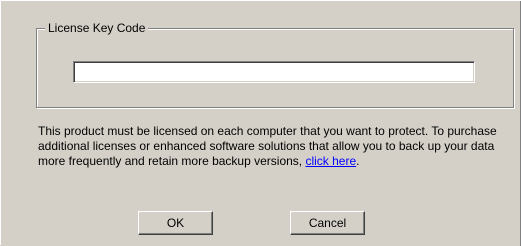  Describe the element at coordinates (330, 161) in the screenshot. I see `click-here-link: click here` at that location.